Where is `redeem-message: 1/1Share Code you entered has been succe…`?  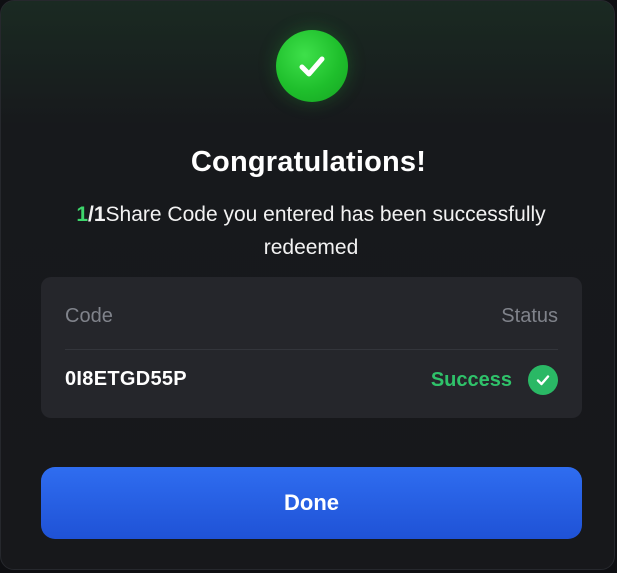
redeem-message: 1/1Share Code you entered has been succe… is located at coordinates (311, 231).